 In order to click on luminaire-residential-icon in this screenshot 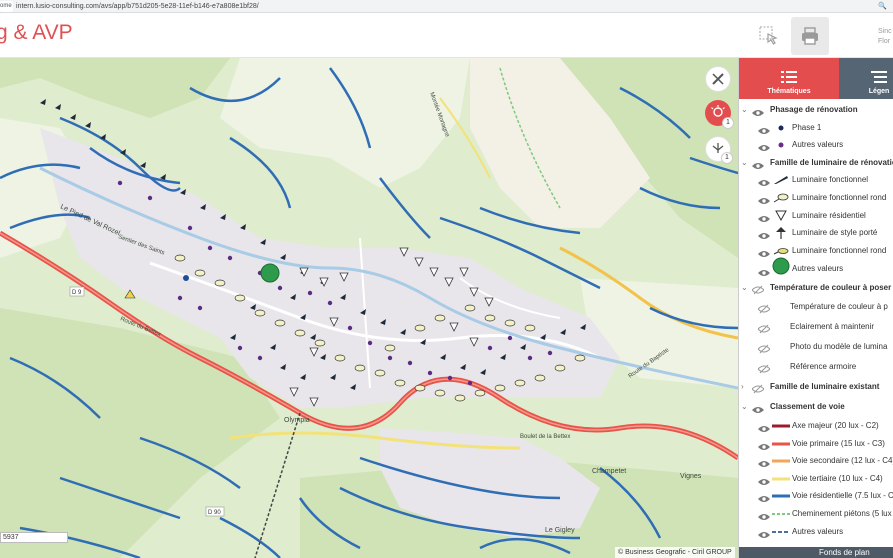, I will do `click(781, 216)`.